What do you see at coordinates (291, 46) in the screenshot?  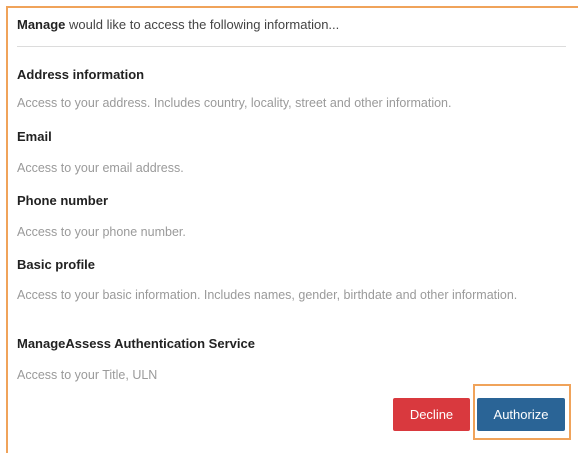 I see `divider` at bounding box center [291, 46].